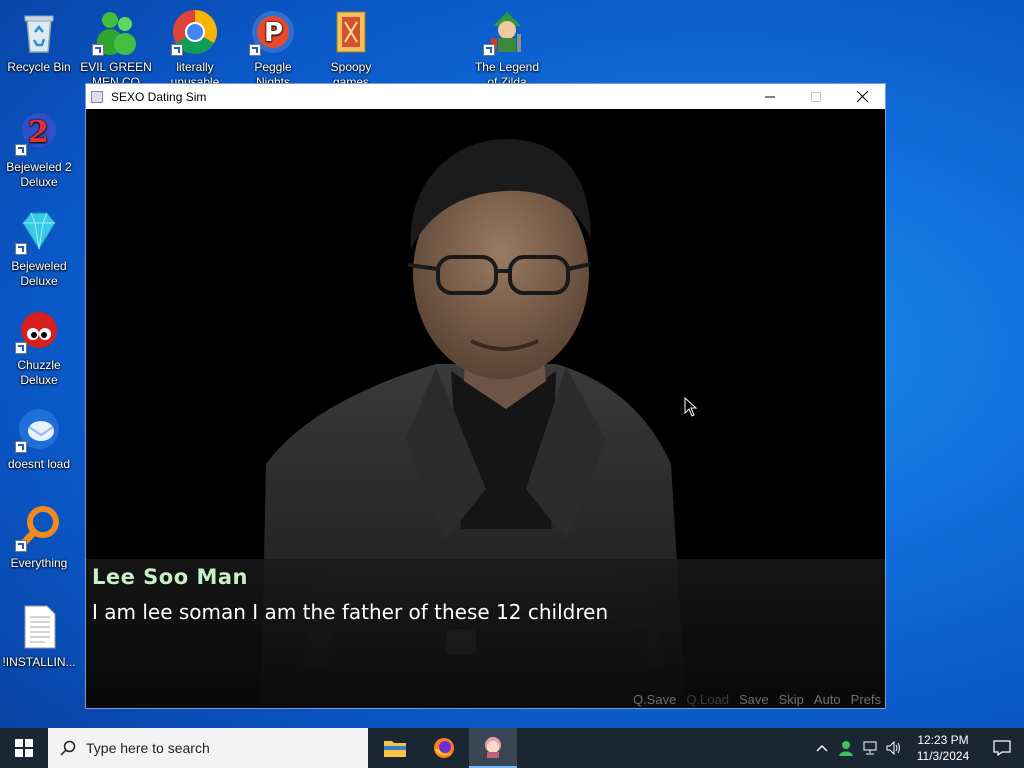 Image resolution: width=1024 pixels, height=768 pixels. I want to click on user-tray-button, so click(846, 748).